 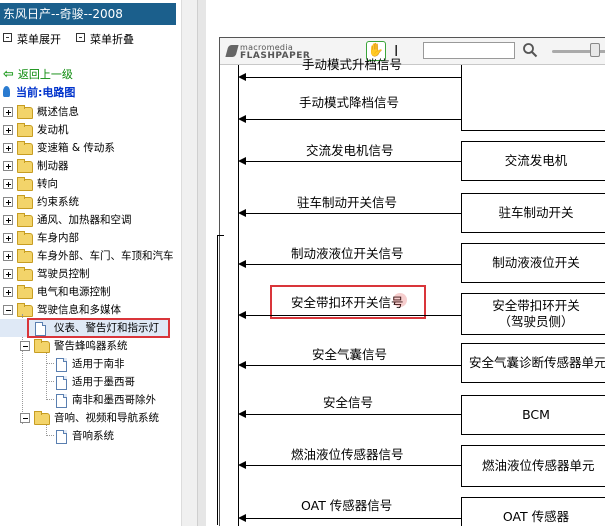 I want to click on collapse-menu-button: 菜单折叠, so click(x=105, y=40).